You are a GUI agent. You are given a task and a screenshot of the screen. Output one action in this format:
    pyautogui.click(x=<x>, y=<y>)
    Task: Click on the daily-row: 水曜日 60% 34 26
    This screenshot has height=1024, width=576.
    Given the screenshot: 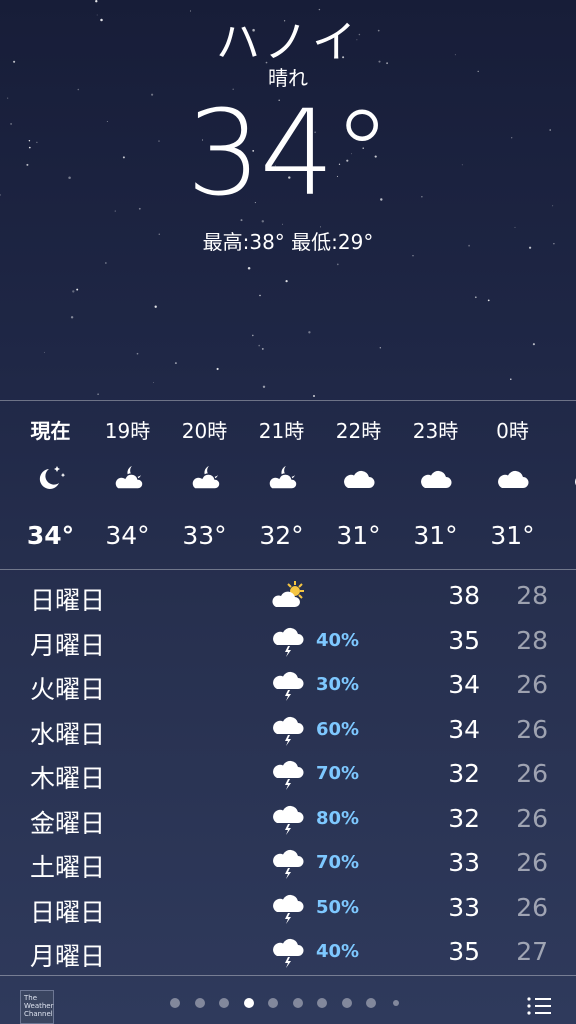 What is the action you would take?
    pyautogui.click(x=288, y=731)
    